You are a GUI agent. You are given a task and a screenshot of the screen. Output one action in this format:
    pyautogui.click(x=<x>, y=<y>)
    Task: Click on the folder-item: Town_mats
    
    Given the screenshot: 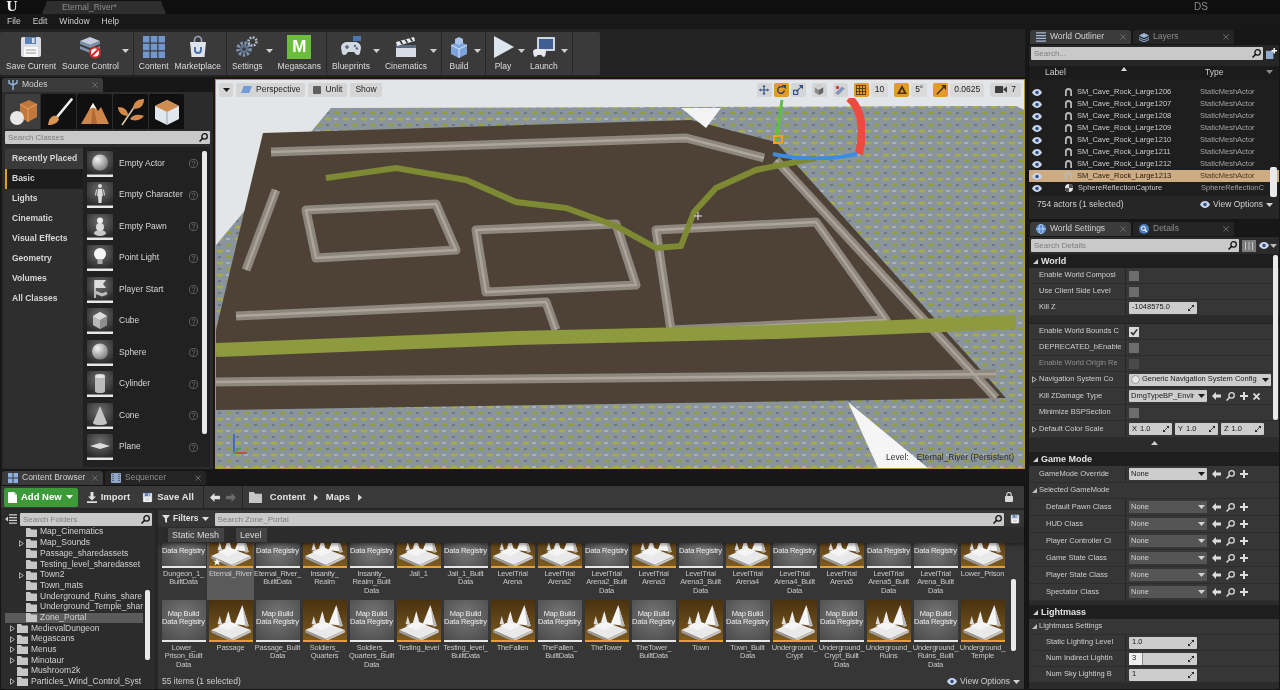 What is the action you would take?
    pyautogui.click(x=74, y=586)
    